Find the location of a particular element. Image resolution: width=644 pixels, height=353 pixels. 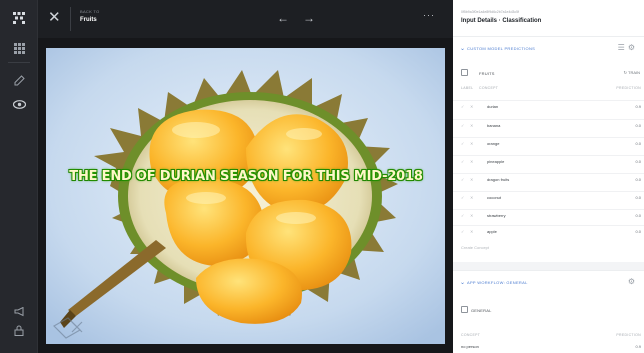

model-row-fruits: FRUITS ↻ TRAIN is located at coordinates (548, 74).